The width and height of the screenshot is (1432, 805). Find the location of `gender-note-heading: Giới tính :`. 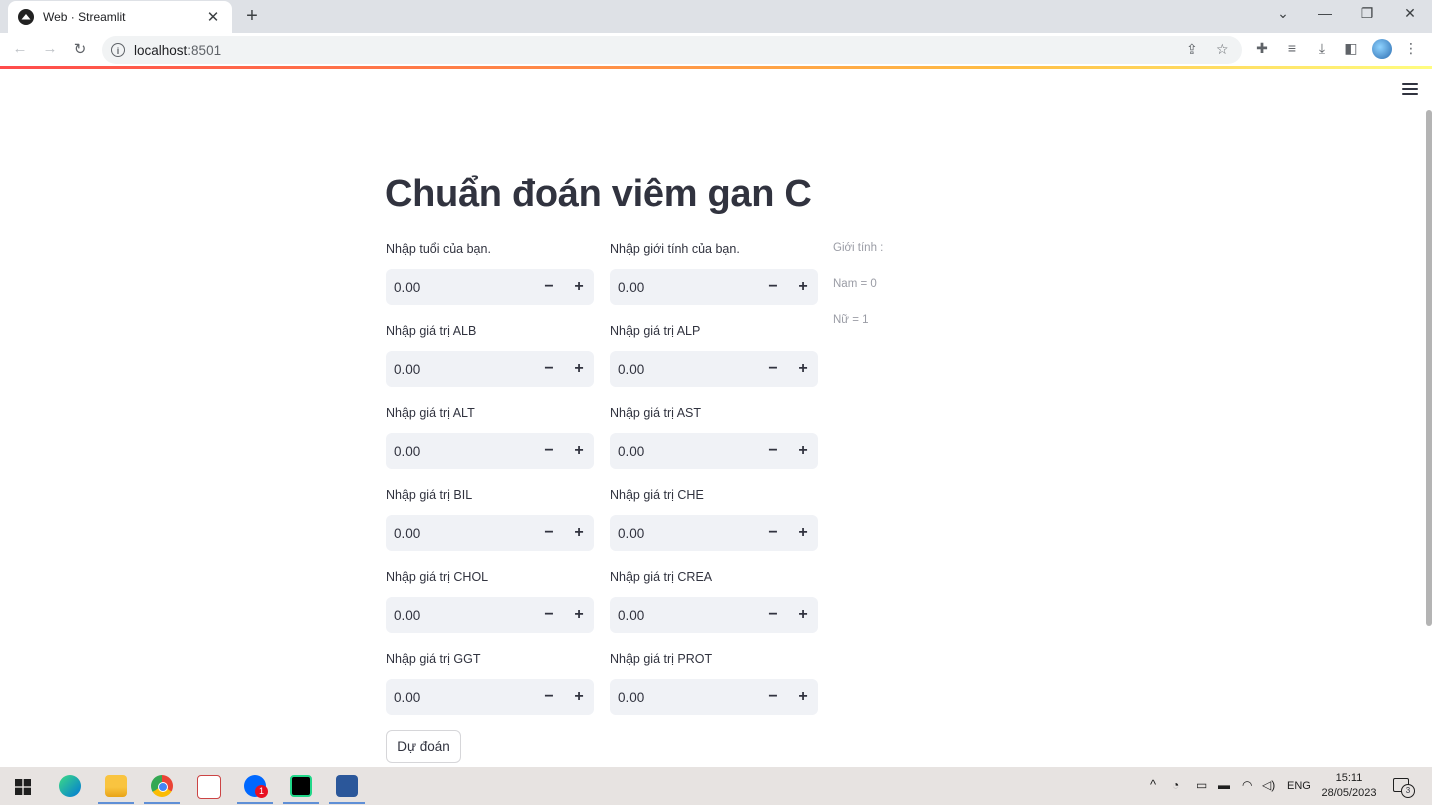

gender-note-heading: Giới tính : is located at coordinates (858, 248).